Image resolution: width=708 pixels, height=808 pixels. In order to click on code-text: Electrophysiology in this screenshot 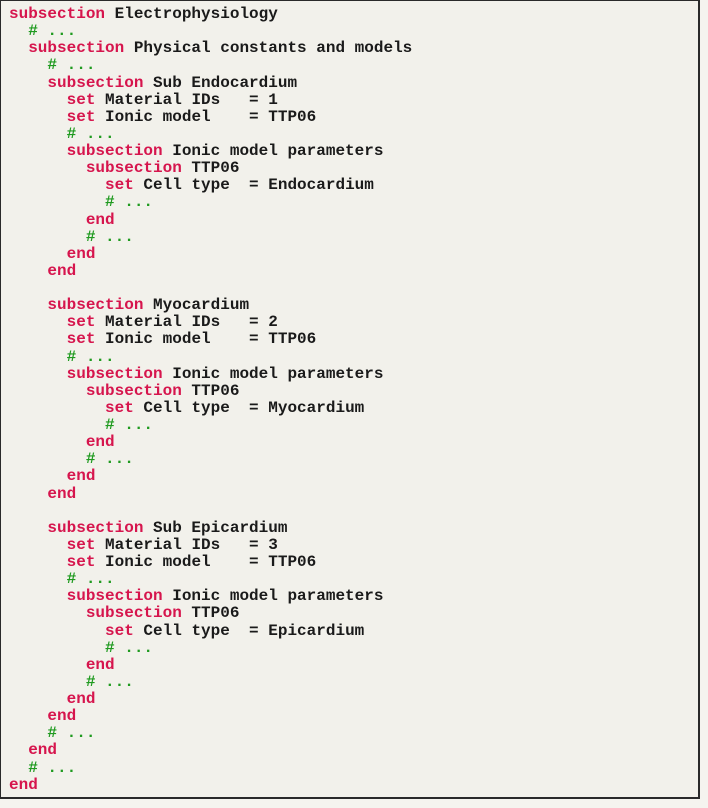, I will do `click(191, 14)`.